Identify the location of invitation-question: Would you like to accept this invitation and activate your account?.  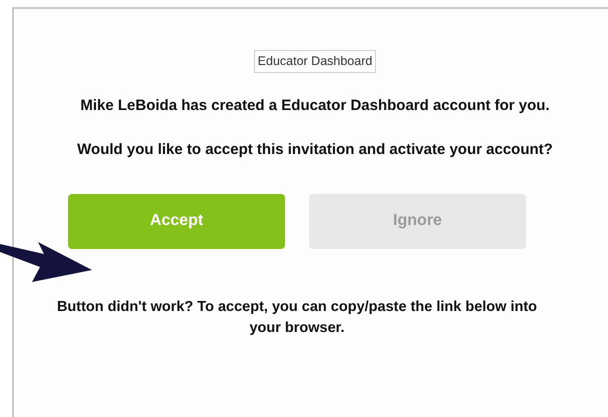
(315, 150).